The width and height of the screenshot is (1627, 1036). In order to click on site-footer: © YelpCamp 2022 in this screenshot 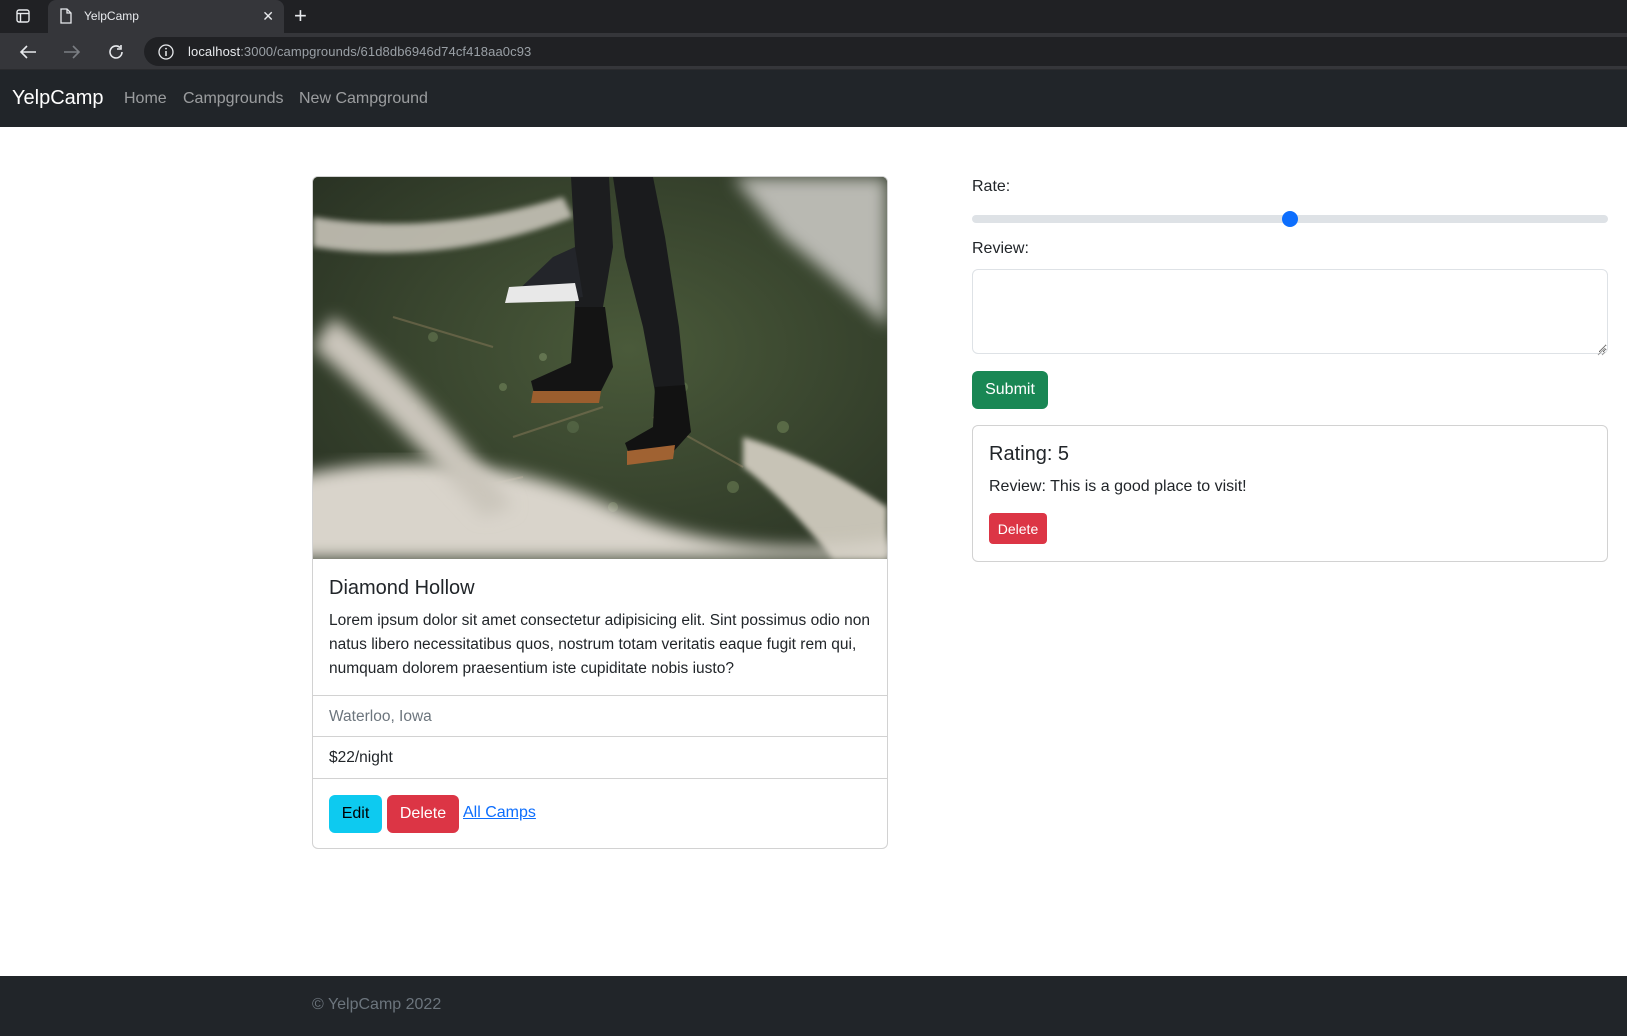, I will do `click(813, 1006)`.